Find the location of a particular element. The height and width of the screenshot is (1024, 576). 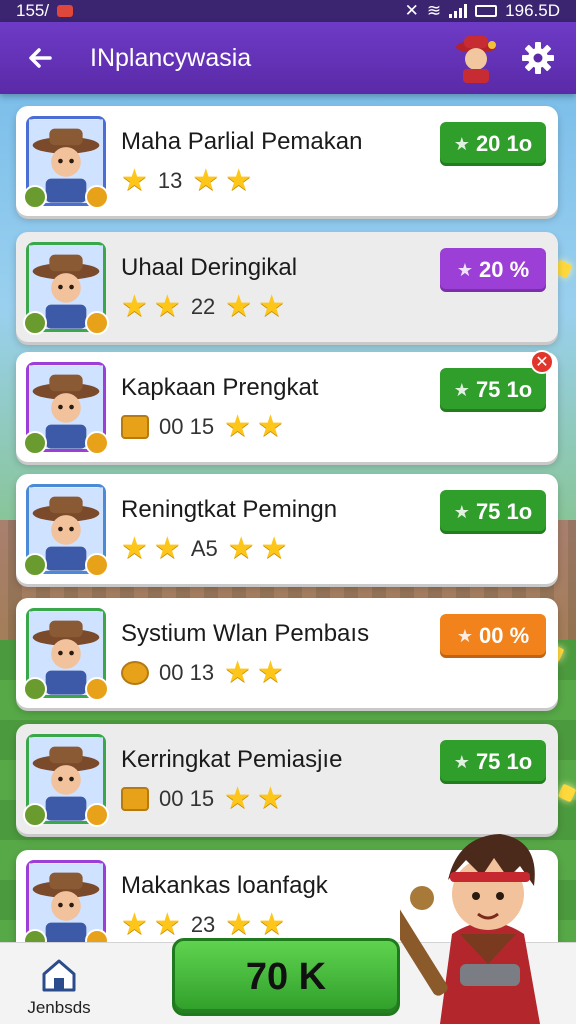

quest-card: Reningtkat Pemingn ★ ★ A5 ★ ★ ★ 75 1o is located at coordinates (287, 529).